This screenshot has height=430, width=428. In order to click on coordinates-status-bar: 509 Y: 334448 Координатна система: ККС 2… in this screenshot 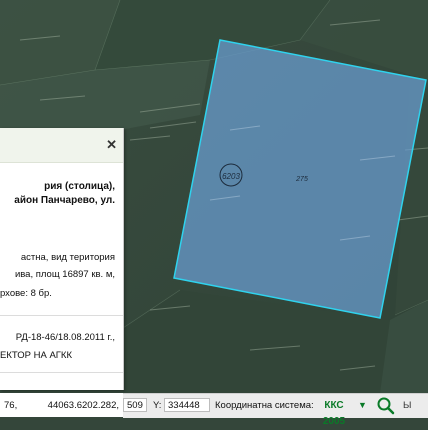, I will do `click(275, 410)`.